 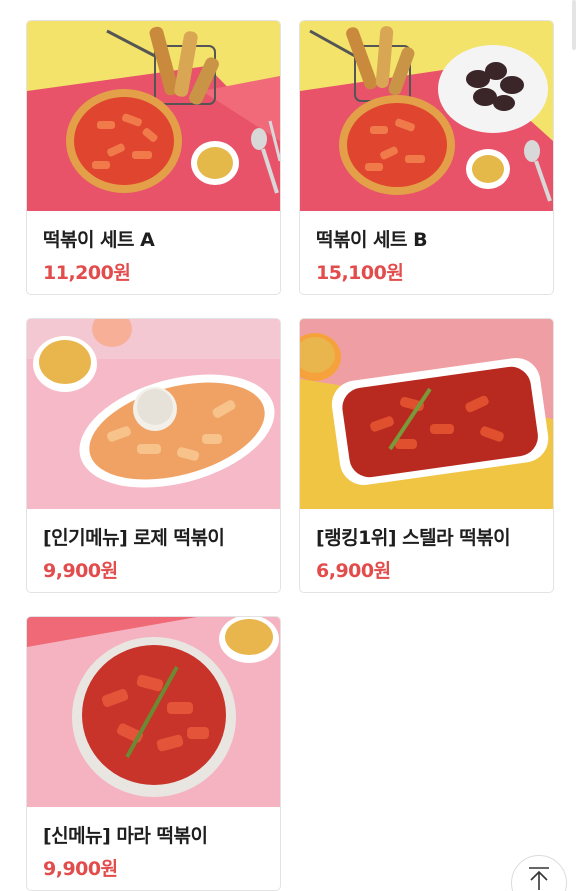 What do you see at coordinates (99, 240) in the screenshot?
I see `menu-item-name: 떡볶이 세트 A` at bounding box center [99, 240].